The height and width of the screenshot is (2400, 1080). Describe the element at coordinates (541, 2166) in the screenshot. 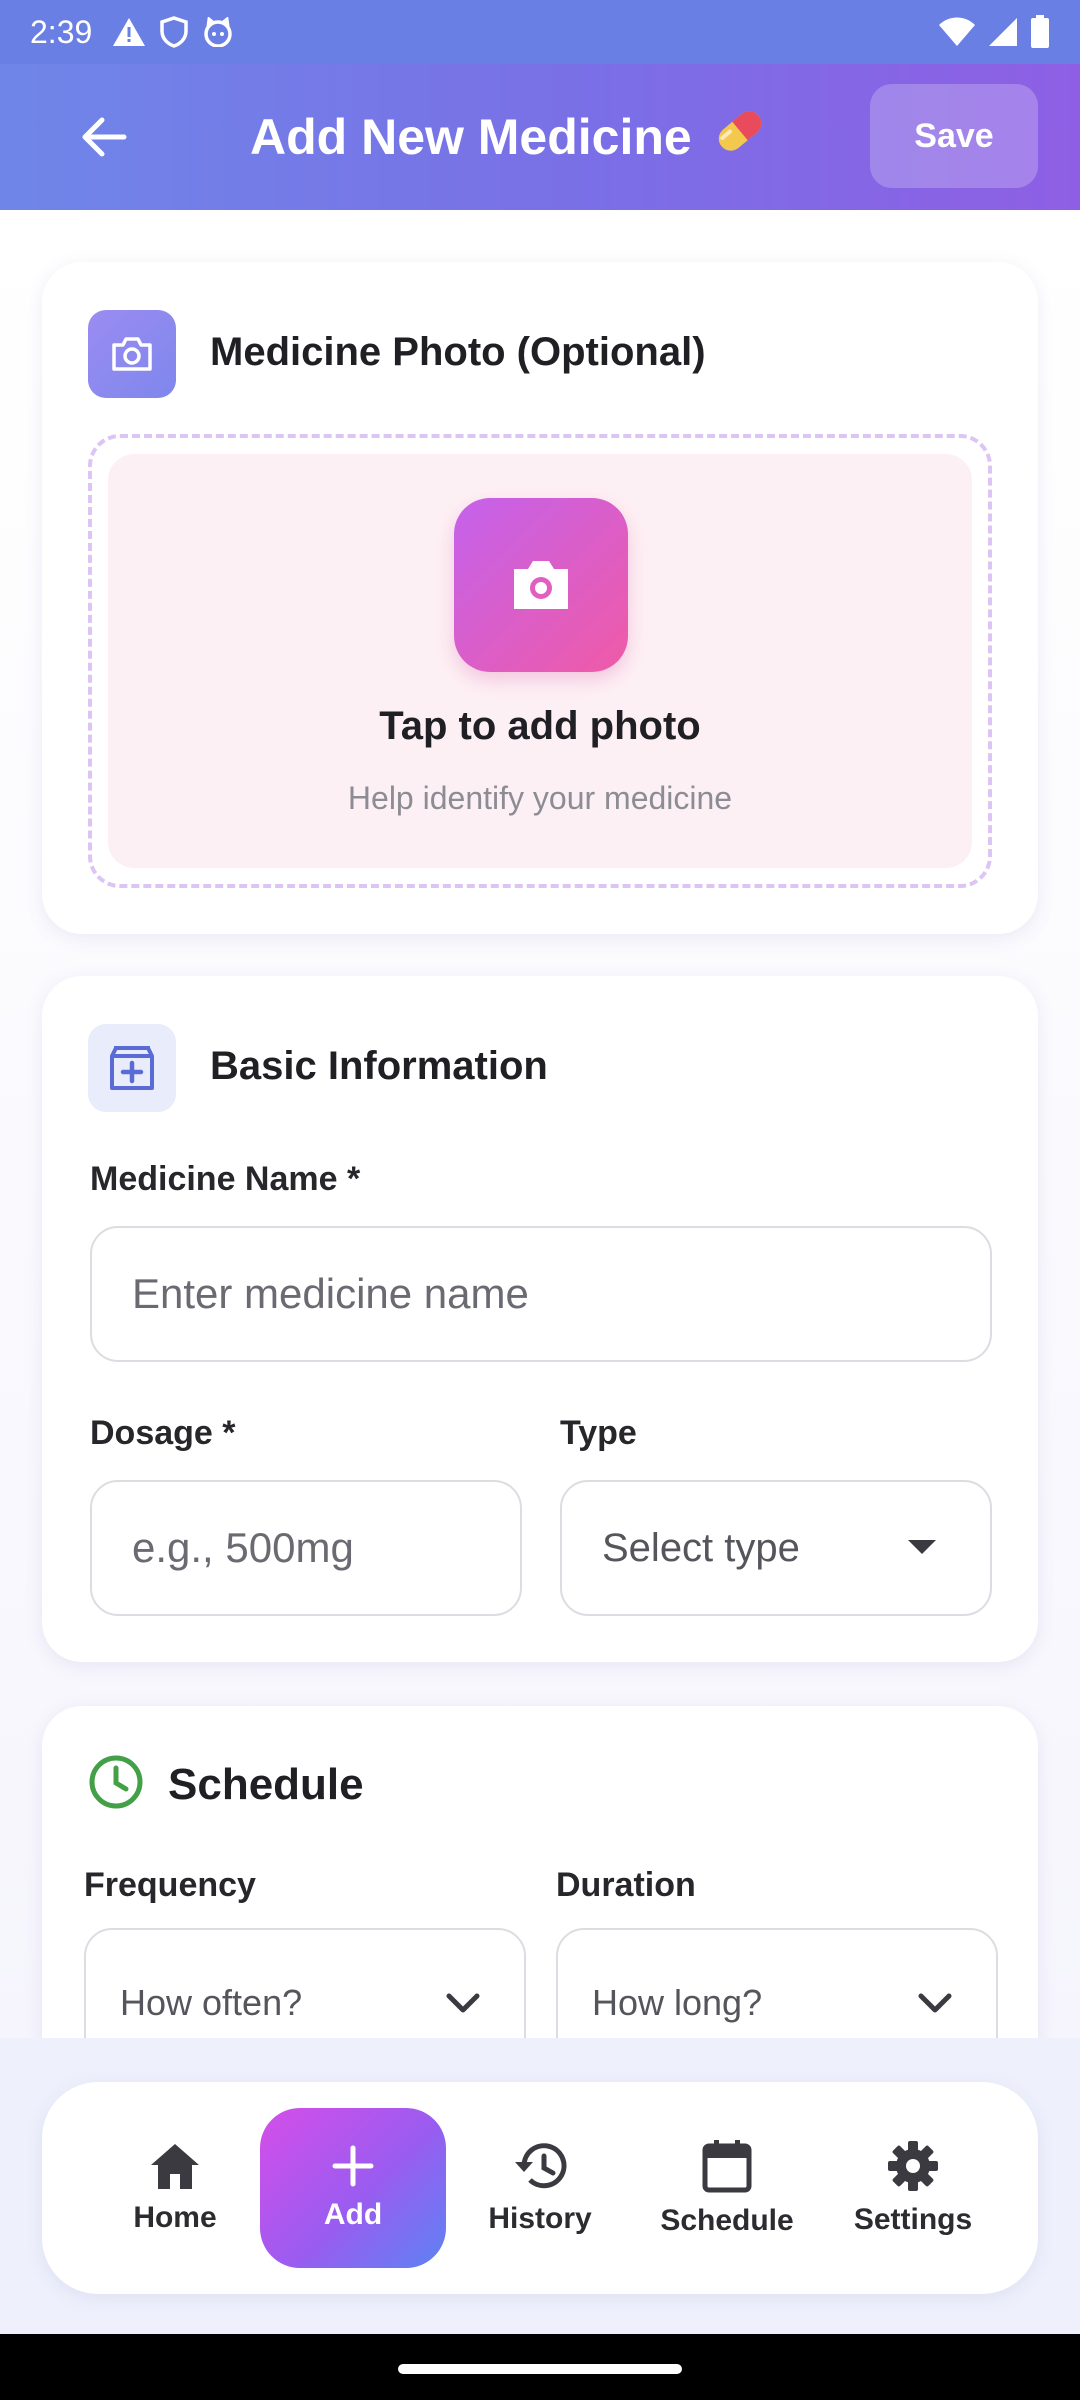

I see `history-icon` at that location.